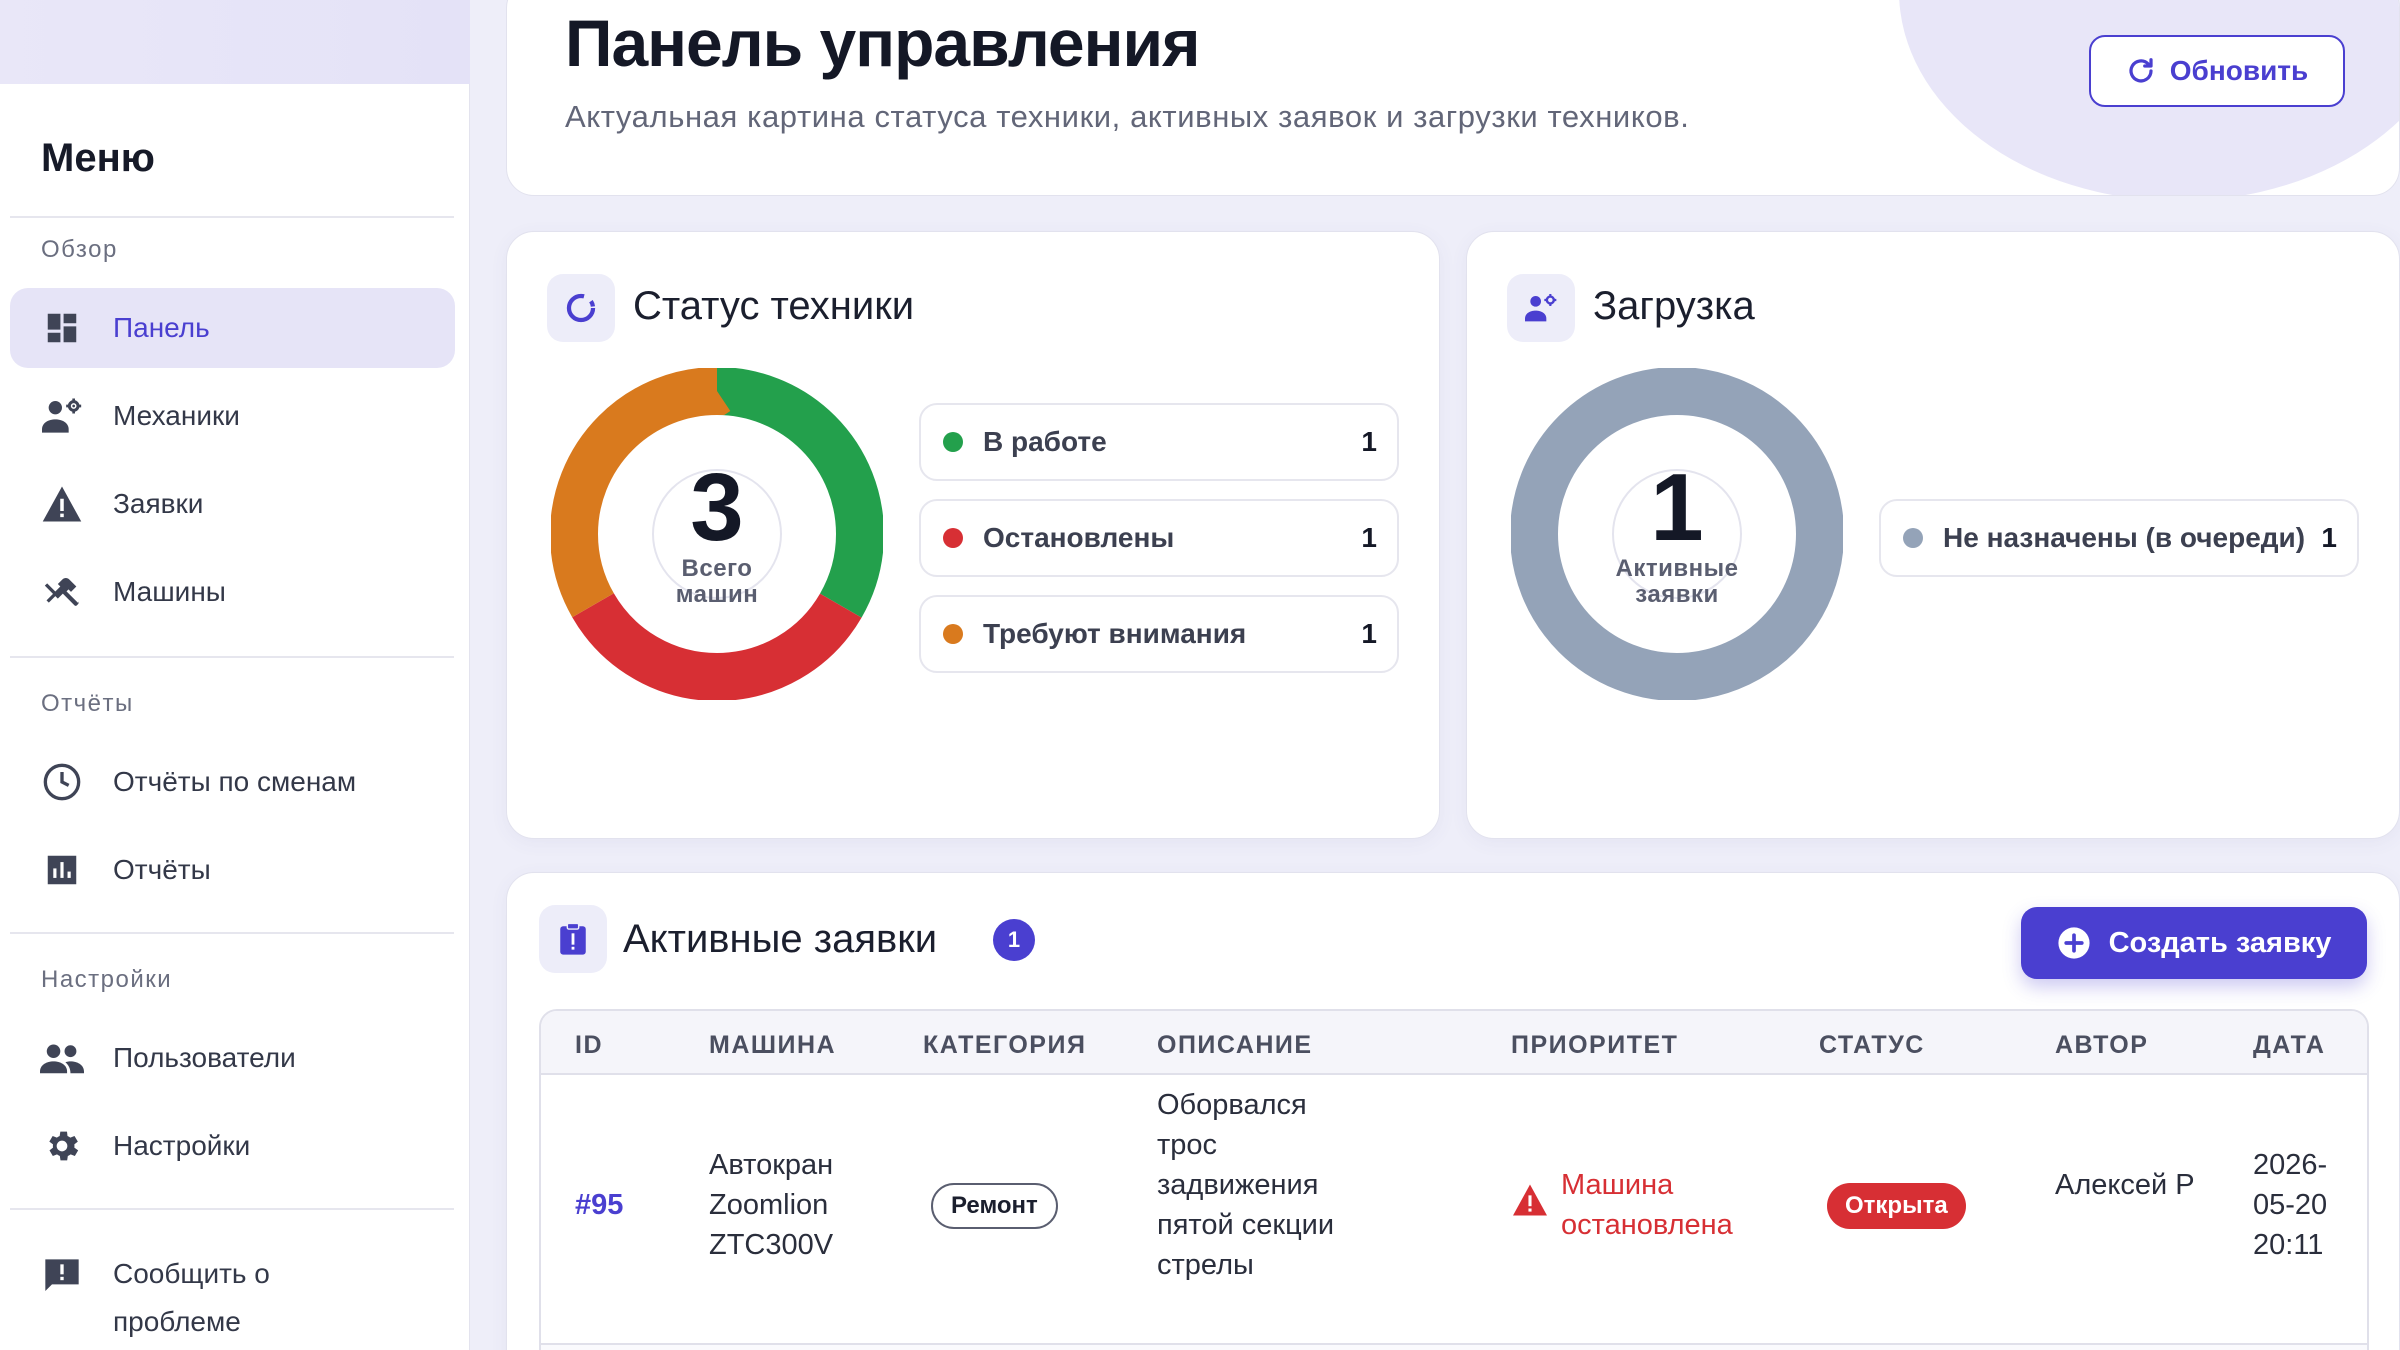  Describe the element at coordinates (1004, 1045) in the screenshot. I see `column-header-category: КАТЕГОРИЯ` at that location.